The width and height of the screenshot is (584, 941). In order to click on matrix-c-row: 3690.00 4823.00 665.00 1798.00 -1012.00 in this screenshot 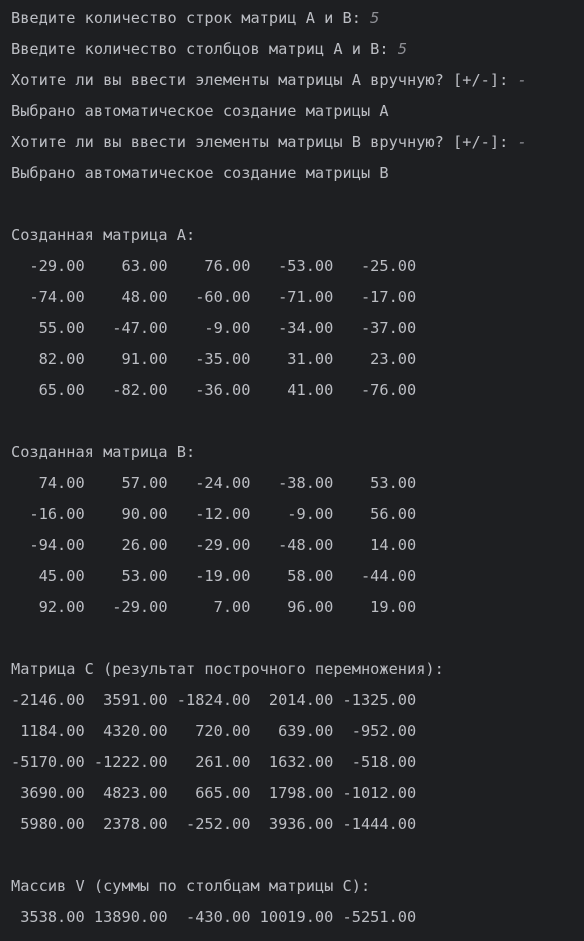, I will do `click(214, 793)`.